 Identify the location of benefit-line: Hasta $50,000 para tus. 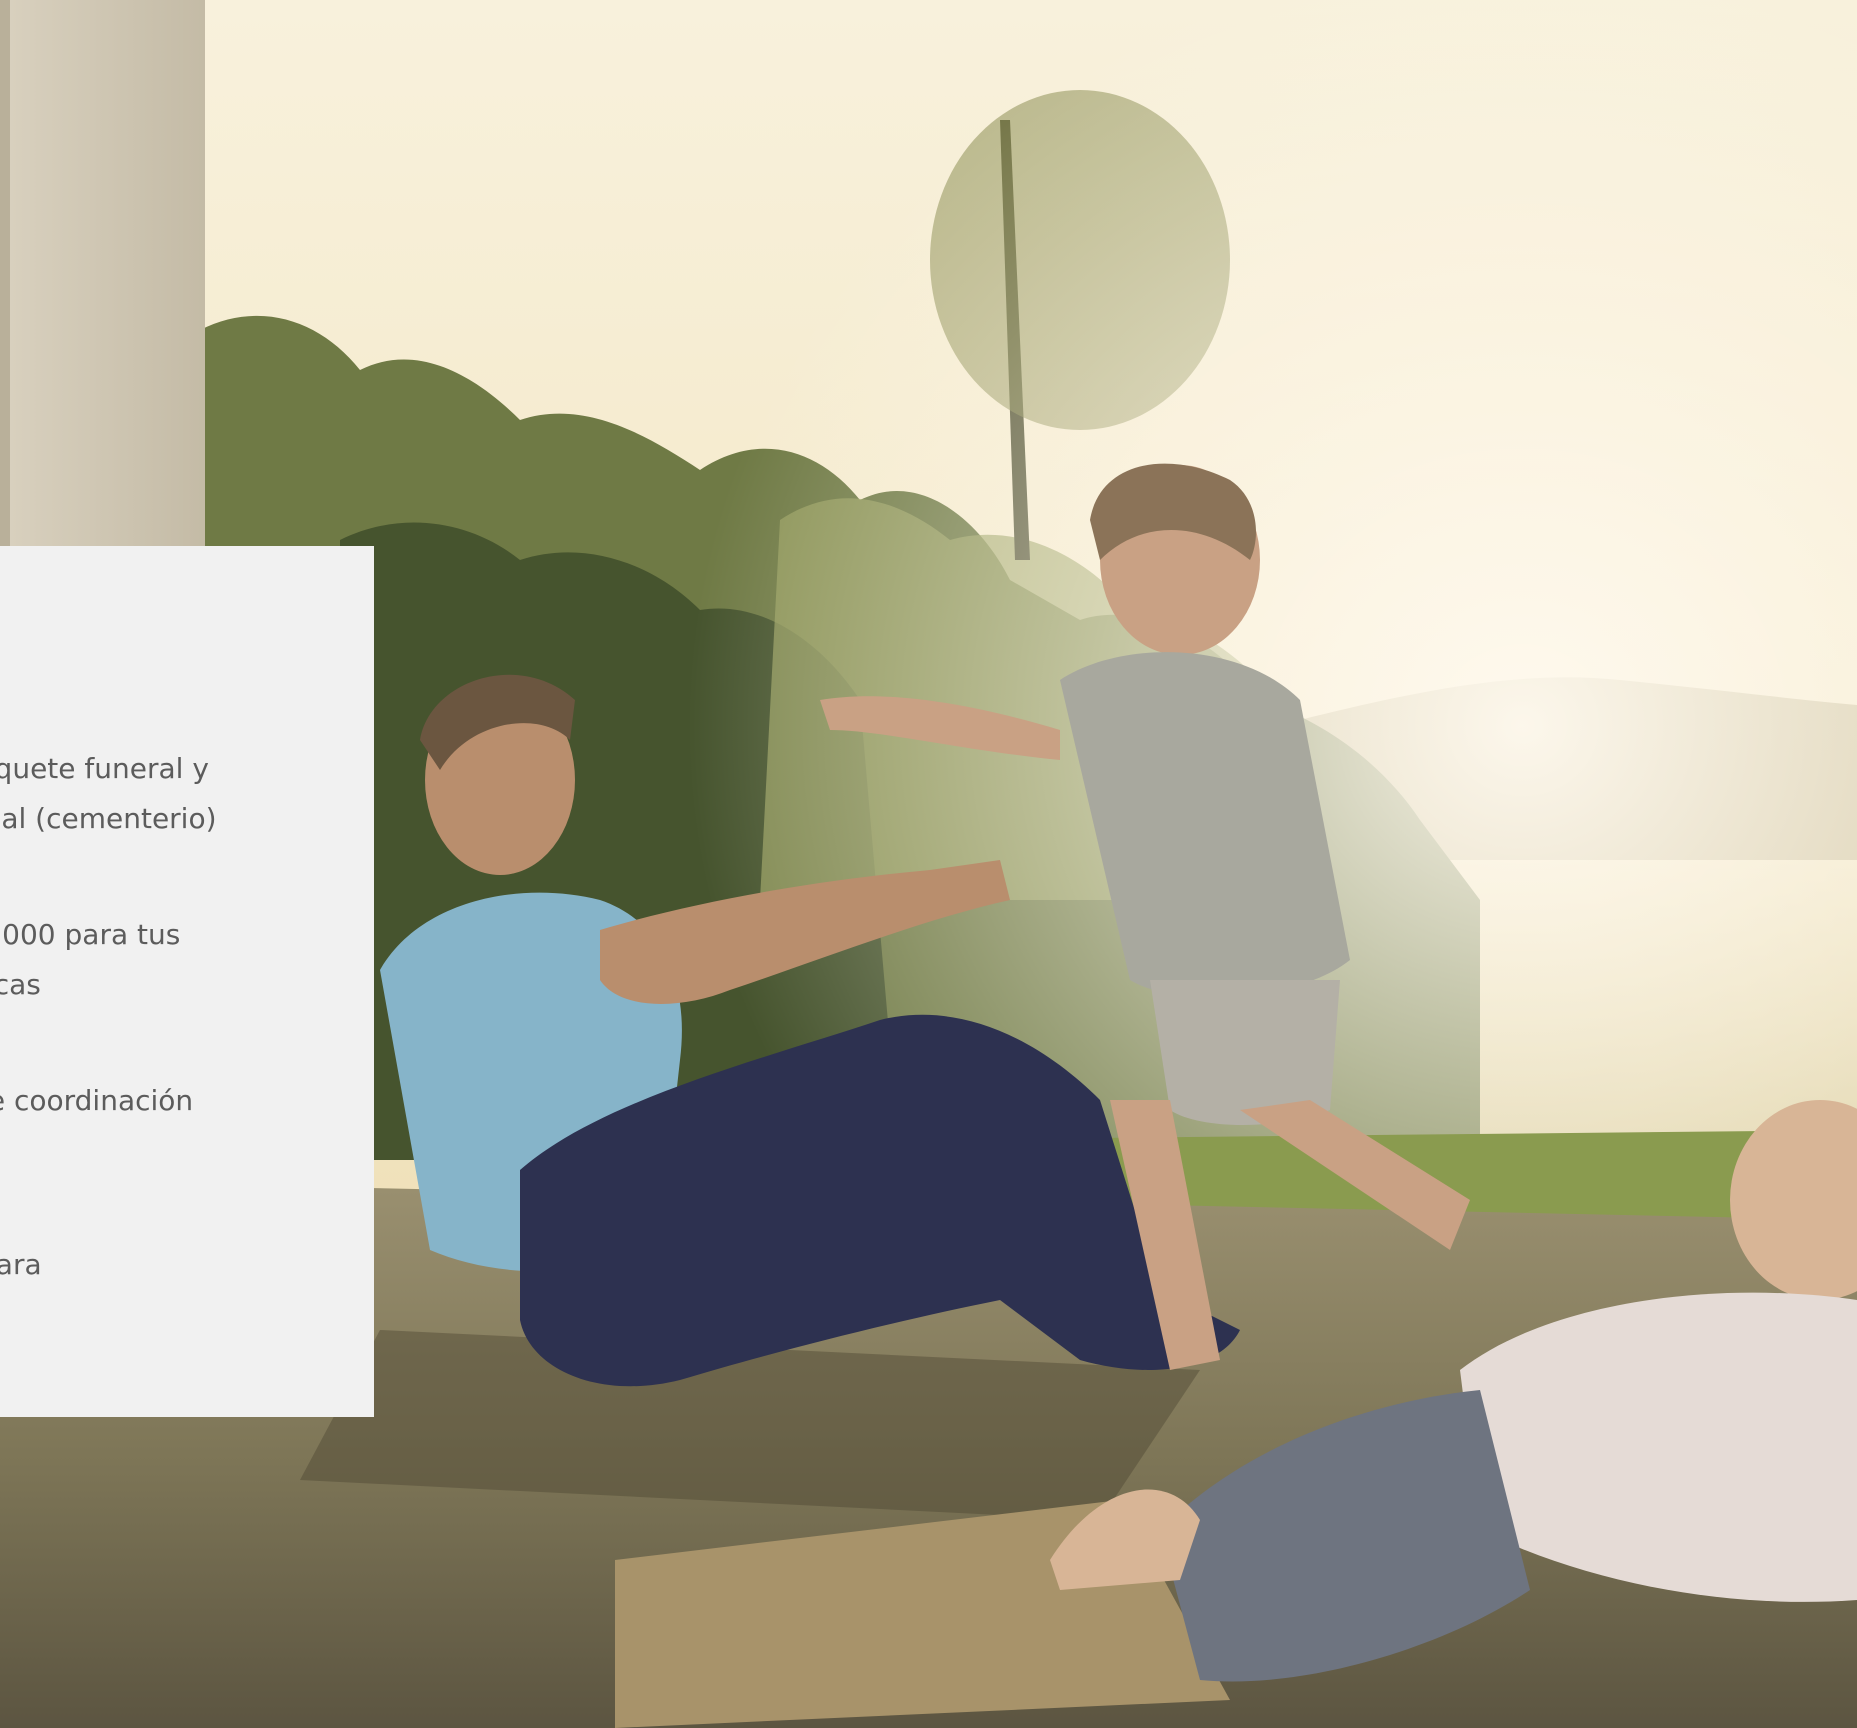
(90, 934).